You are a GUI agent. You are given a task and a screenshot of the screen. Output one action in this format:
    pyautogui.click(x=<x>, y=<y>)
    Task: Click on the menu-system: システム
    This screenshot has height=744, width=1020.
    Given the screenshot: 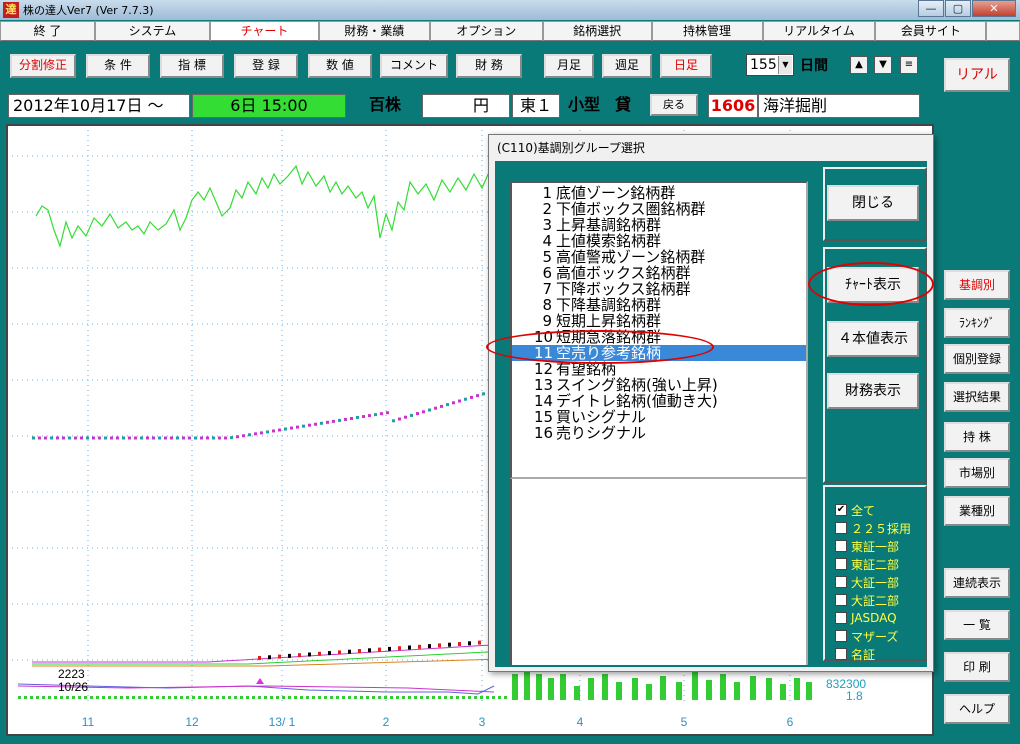 What is the action you would take?
    pyautogui.click(x=152, y=31)
    